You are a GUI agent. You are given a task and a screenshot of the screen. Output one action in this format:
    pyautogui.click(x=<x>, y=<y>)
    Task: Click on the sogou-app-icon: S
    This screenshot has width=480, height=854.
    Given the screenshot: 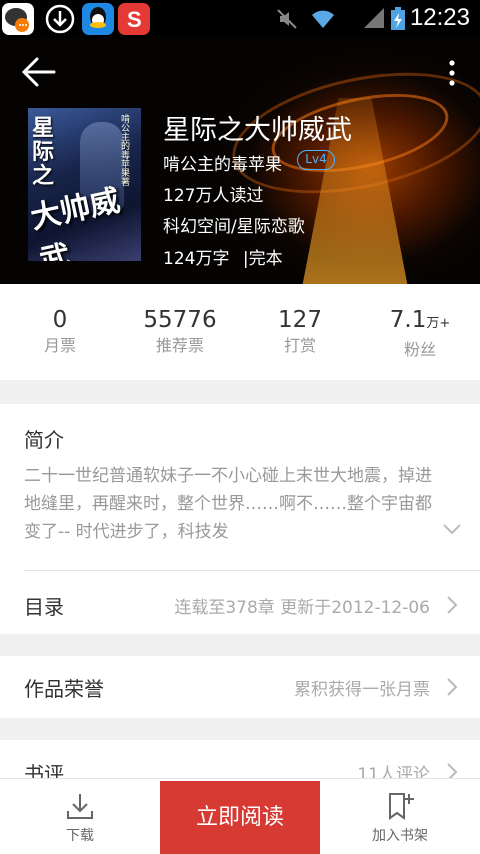 What is the action you would take?
    pyautogui.click(x=134, y=19)
    